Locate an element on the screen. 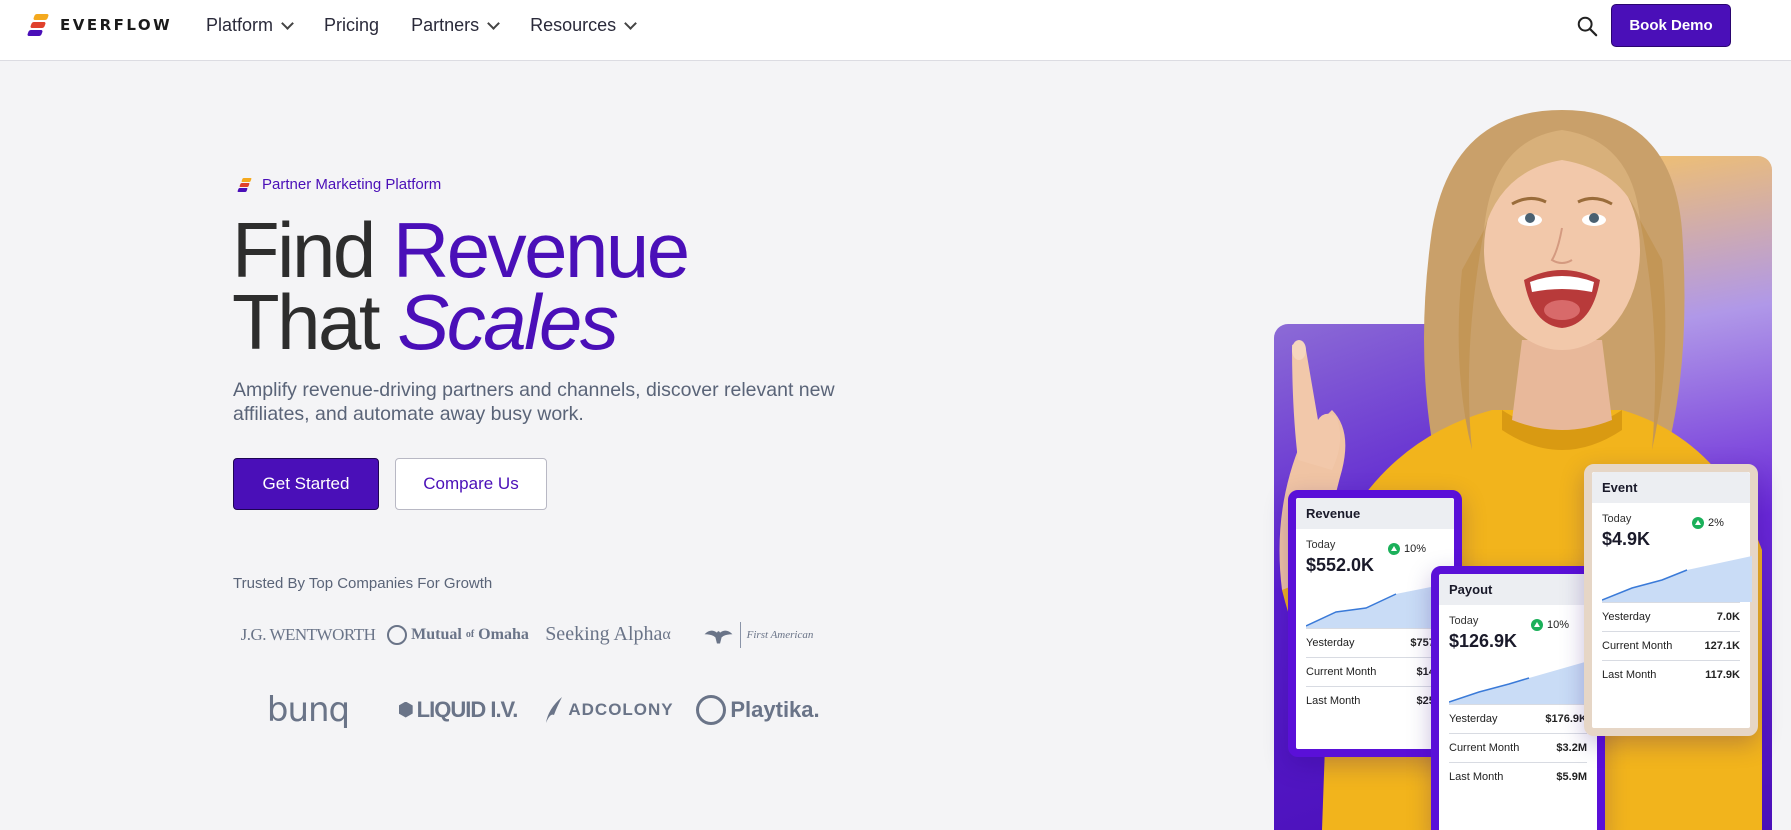 This screenshot has width=1791, height=830. stat-row: Last Month$25.9 is located at coordinates (1375, 700).